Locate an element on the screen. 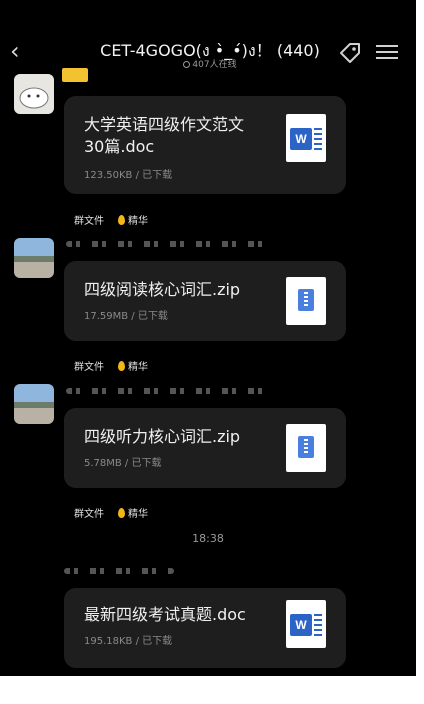 The height and width of the screenshot is (704, 424). file-name: 四级听力核心词汇.zip is located at coordinates (162, 436).